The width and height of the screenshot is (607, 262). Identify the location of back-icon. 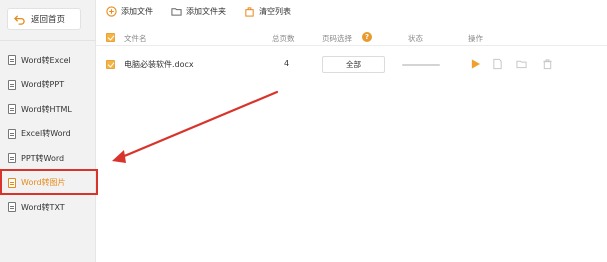
(19, 19).